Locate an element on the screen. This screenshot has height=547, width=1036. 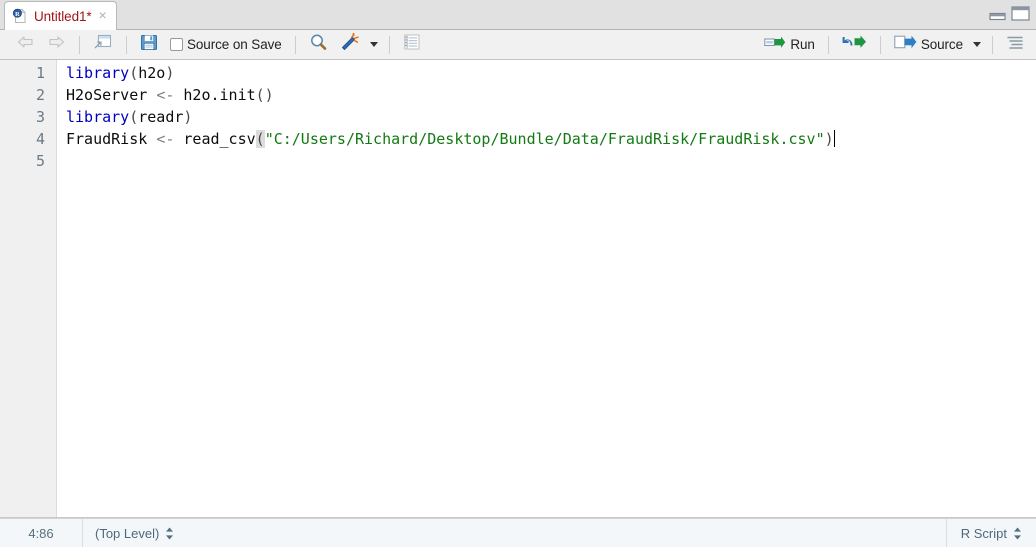
code-token: h2o is located at coordinates (152, 73).